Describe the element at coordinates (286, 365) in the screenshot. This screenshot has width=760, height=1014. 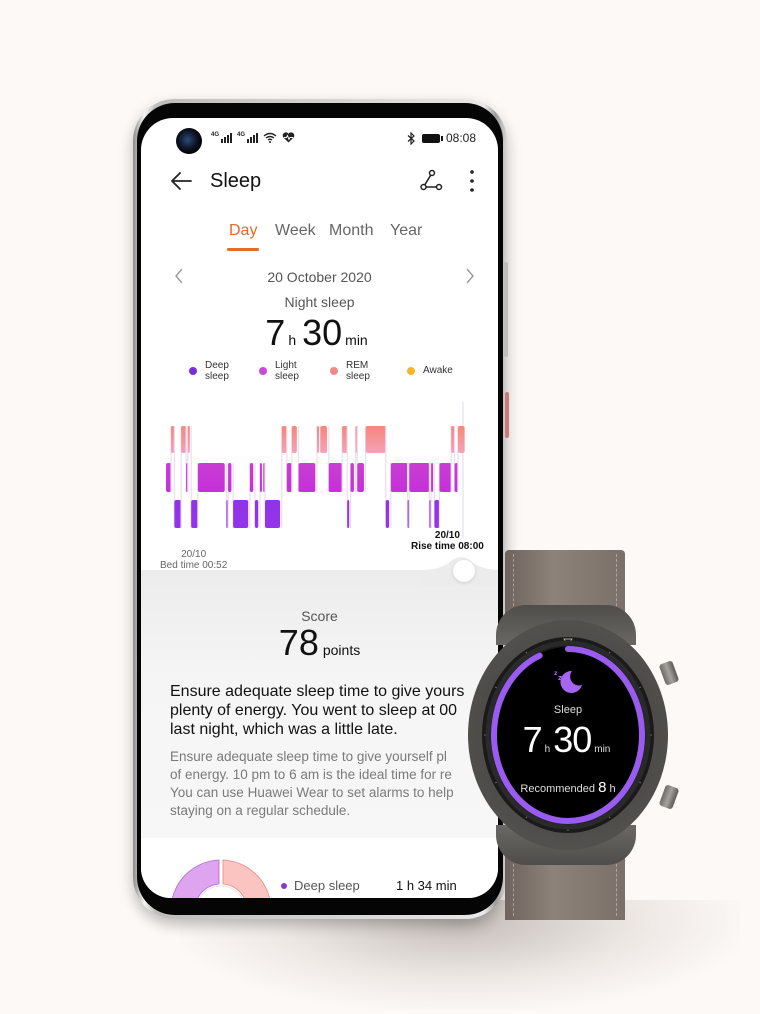
I see `legend-label-line: Light` at that location.